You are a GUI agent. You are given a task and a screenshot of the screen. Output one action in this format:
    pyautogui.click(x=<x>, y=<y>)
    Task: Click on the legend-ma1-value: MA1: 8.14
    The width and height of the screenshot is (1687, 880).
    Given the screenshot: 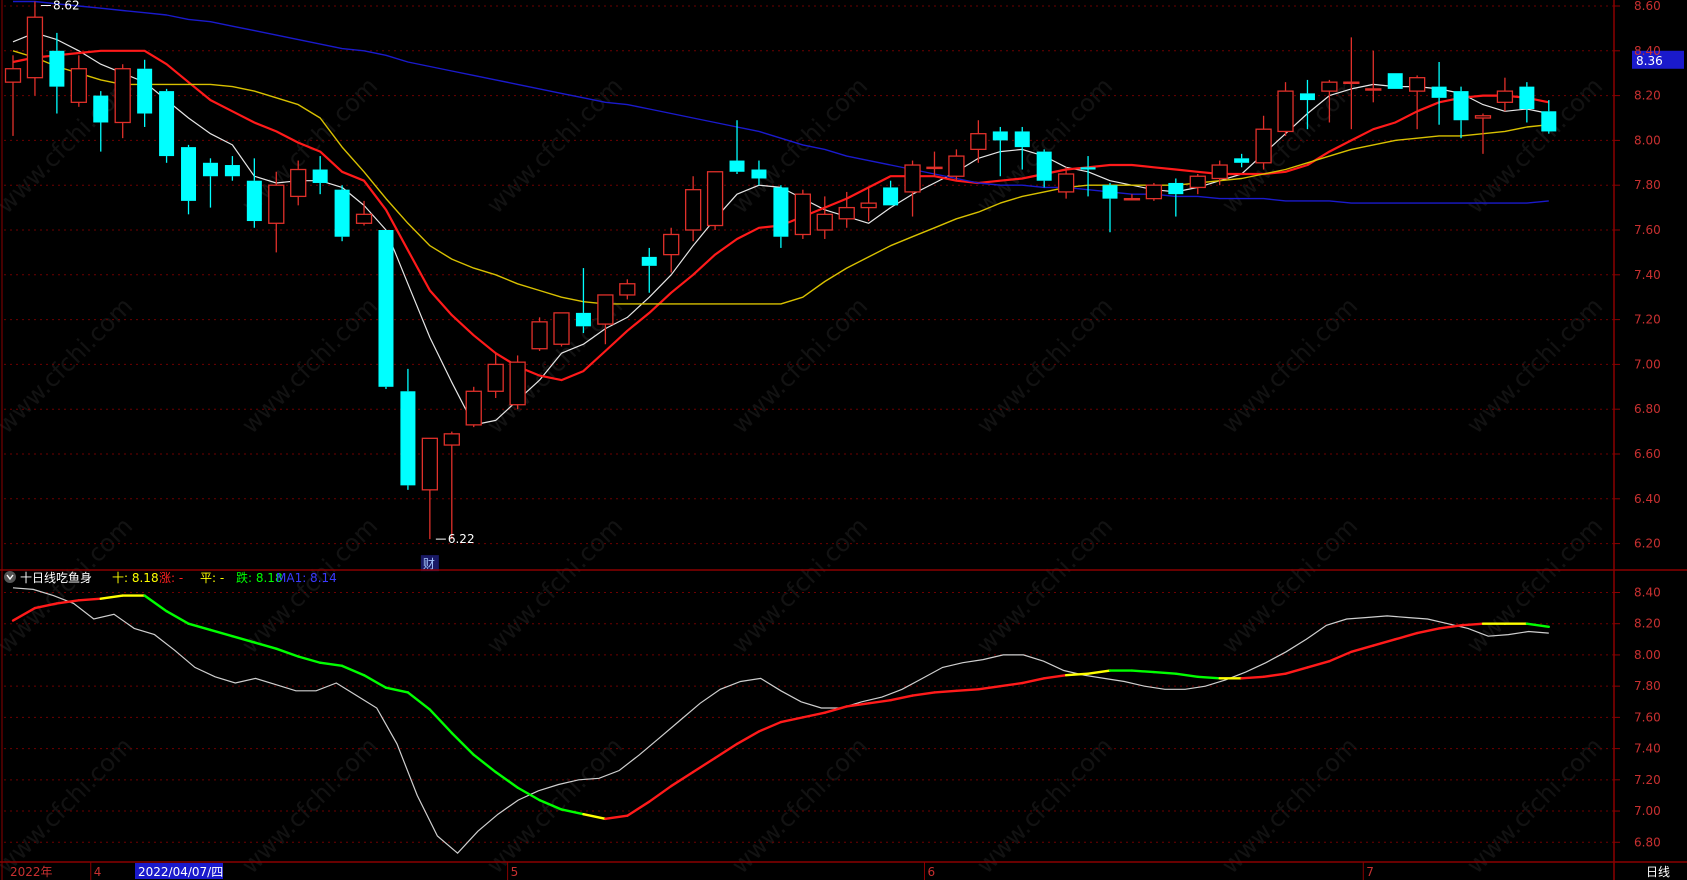 What is the action you would take?
    pyautogui.click(x=306, y=578)
    